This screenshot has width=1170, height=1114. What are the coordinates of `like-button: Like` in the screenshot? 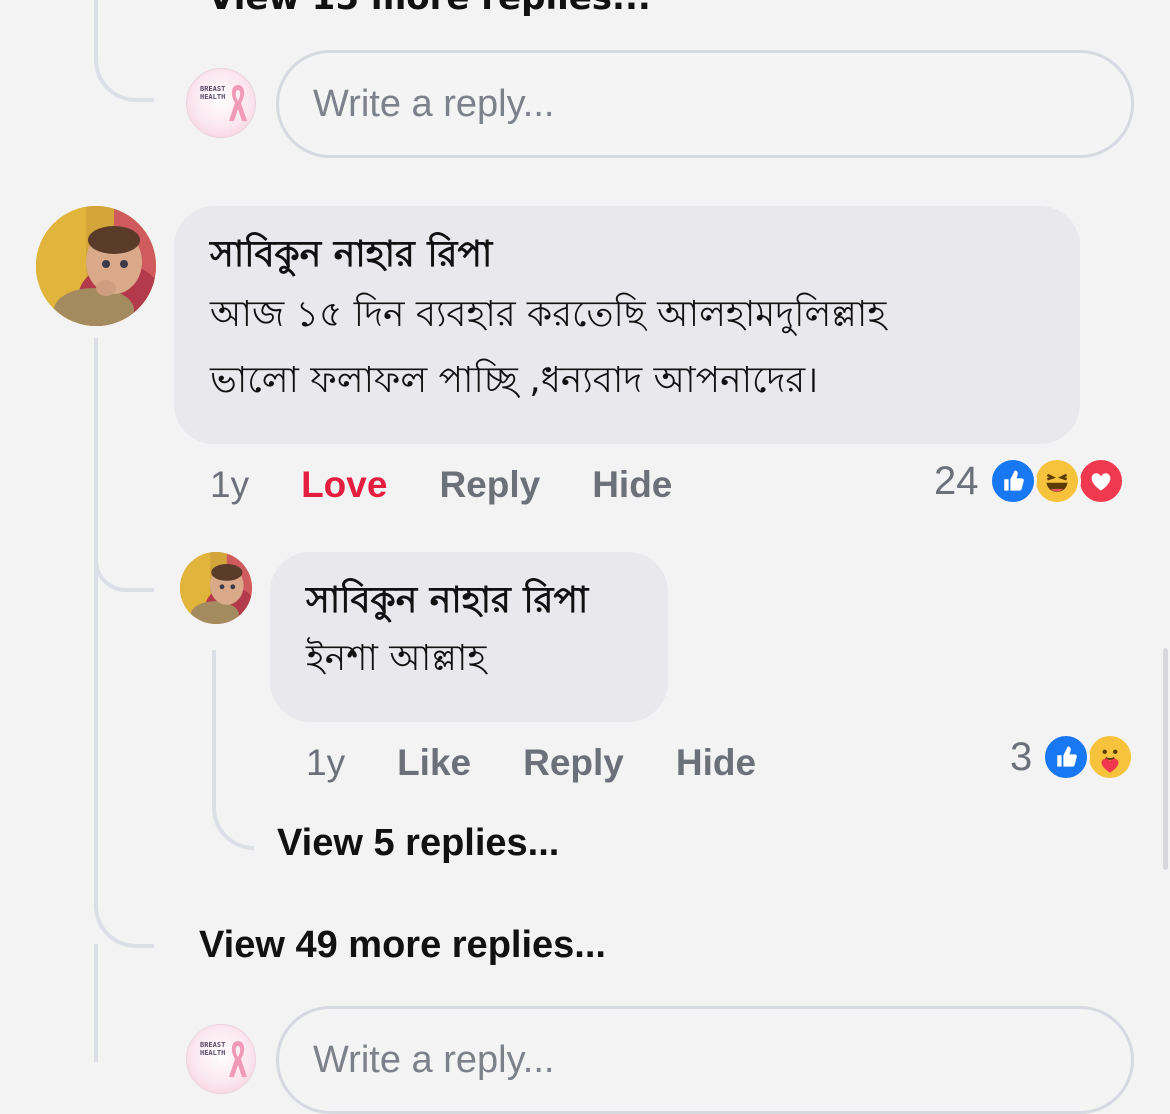 It's located at (434, 763).